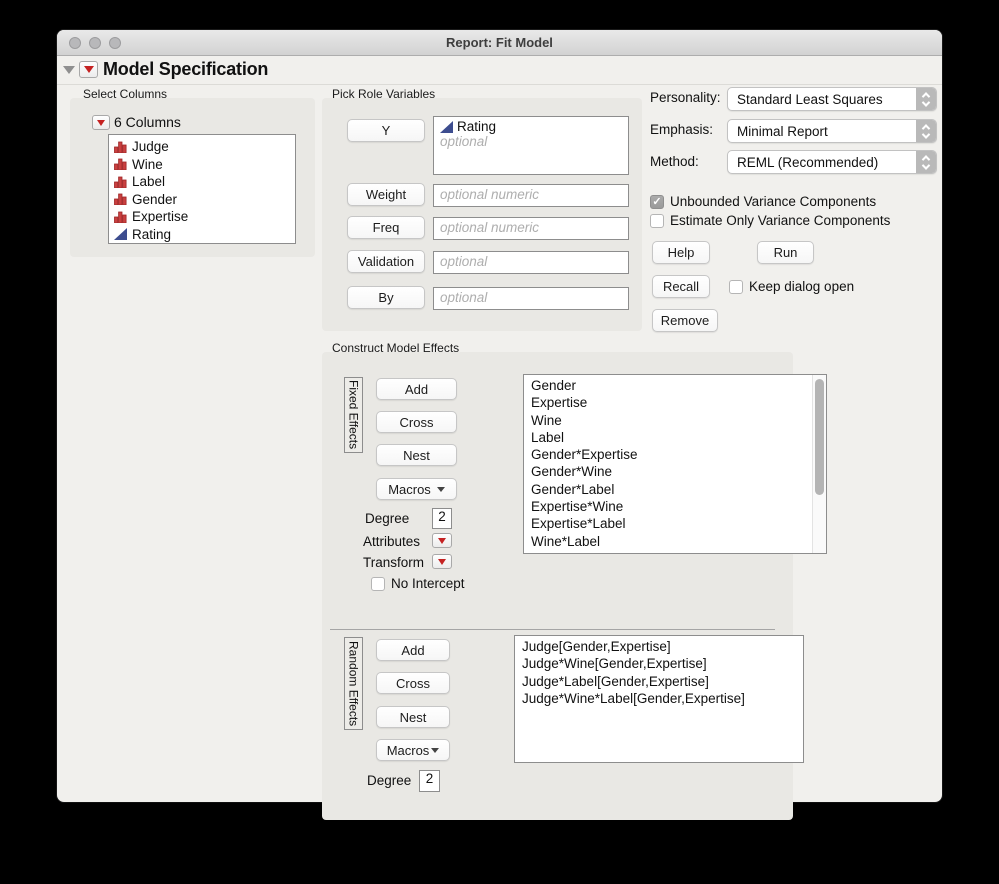 The width and height of the screenshot is (999, 884). Describe the element at coordinates (670, 541) in the screenshot. I see `effect-list-item: Wine*Label` at that location.